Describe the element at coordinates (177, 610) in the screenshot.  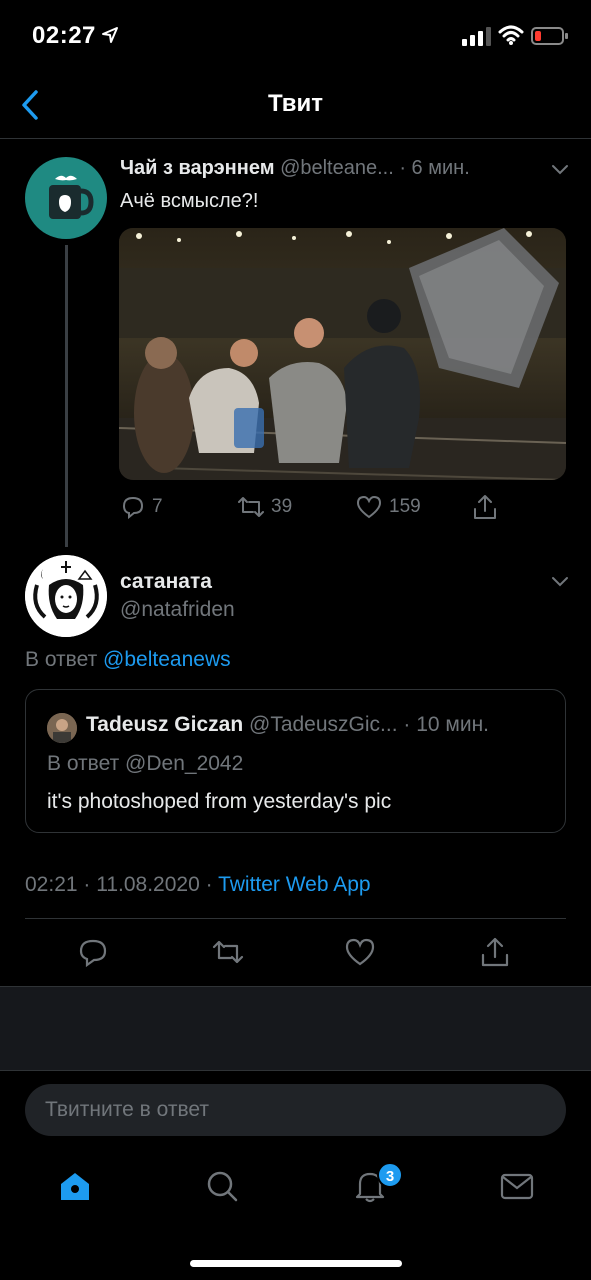
I see `reply-author-handle: @natafriden` at that location.